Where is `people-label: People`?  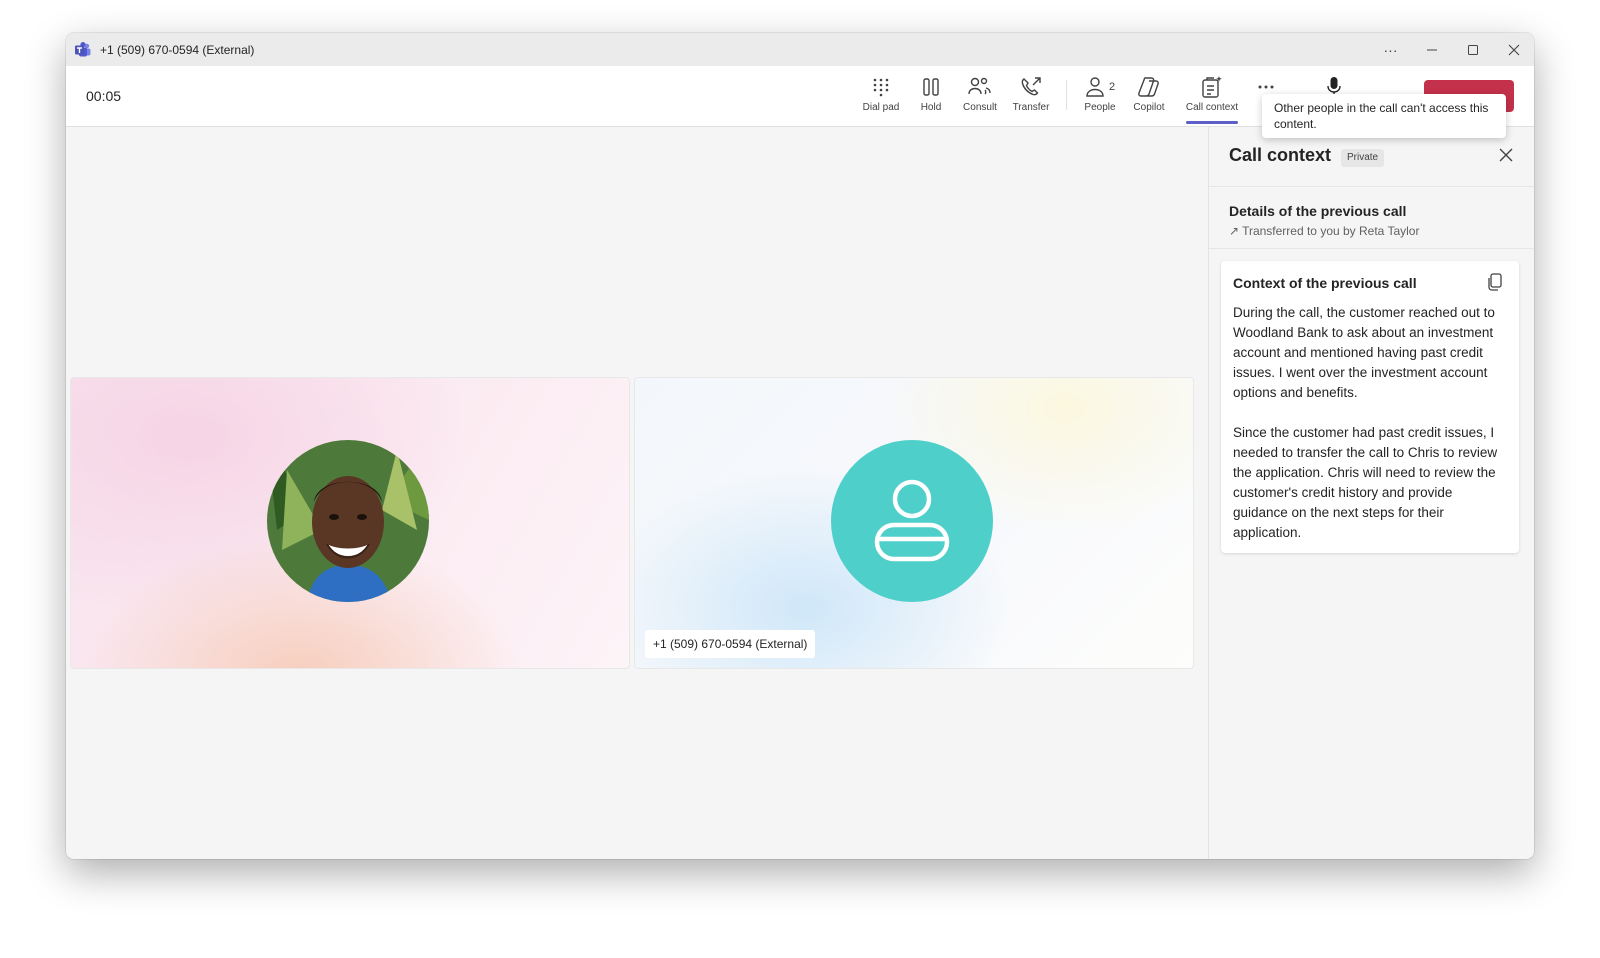 people-label: People is located at coordinates (1100, 107).